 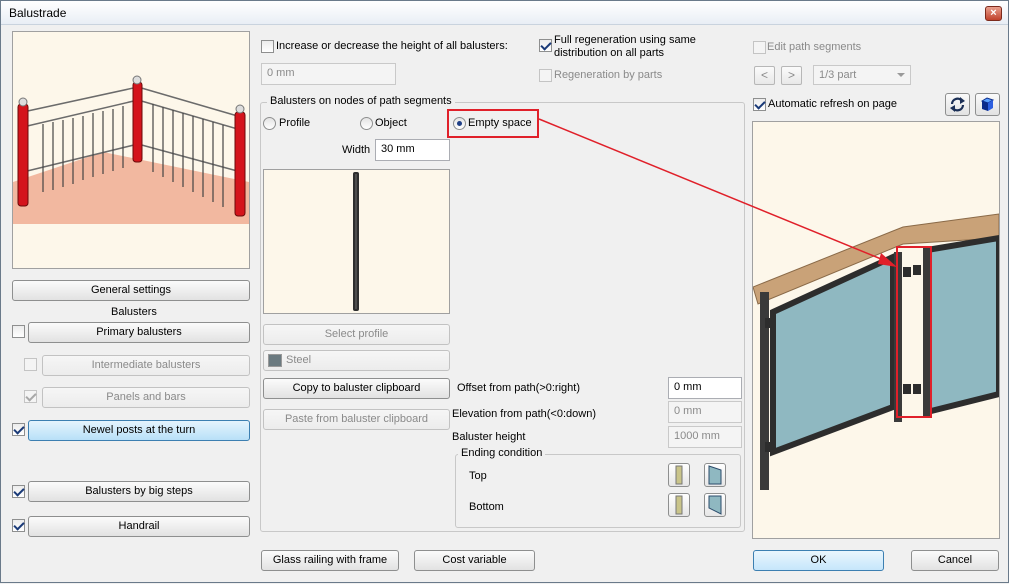 I want to click on balustrade-thumbnail, so click(x=131, y=150).